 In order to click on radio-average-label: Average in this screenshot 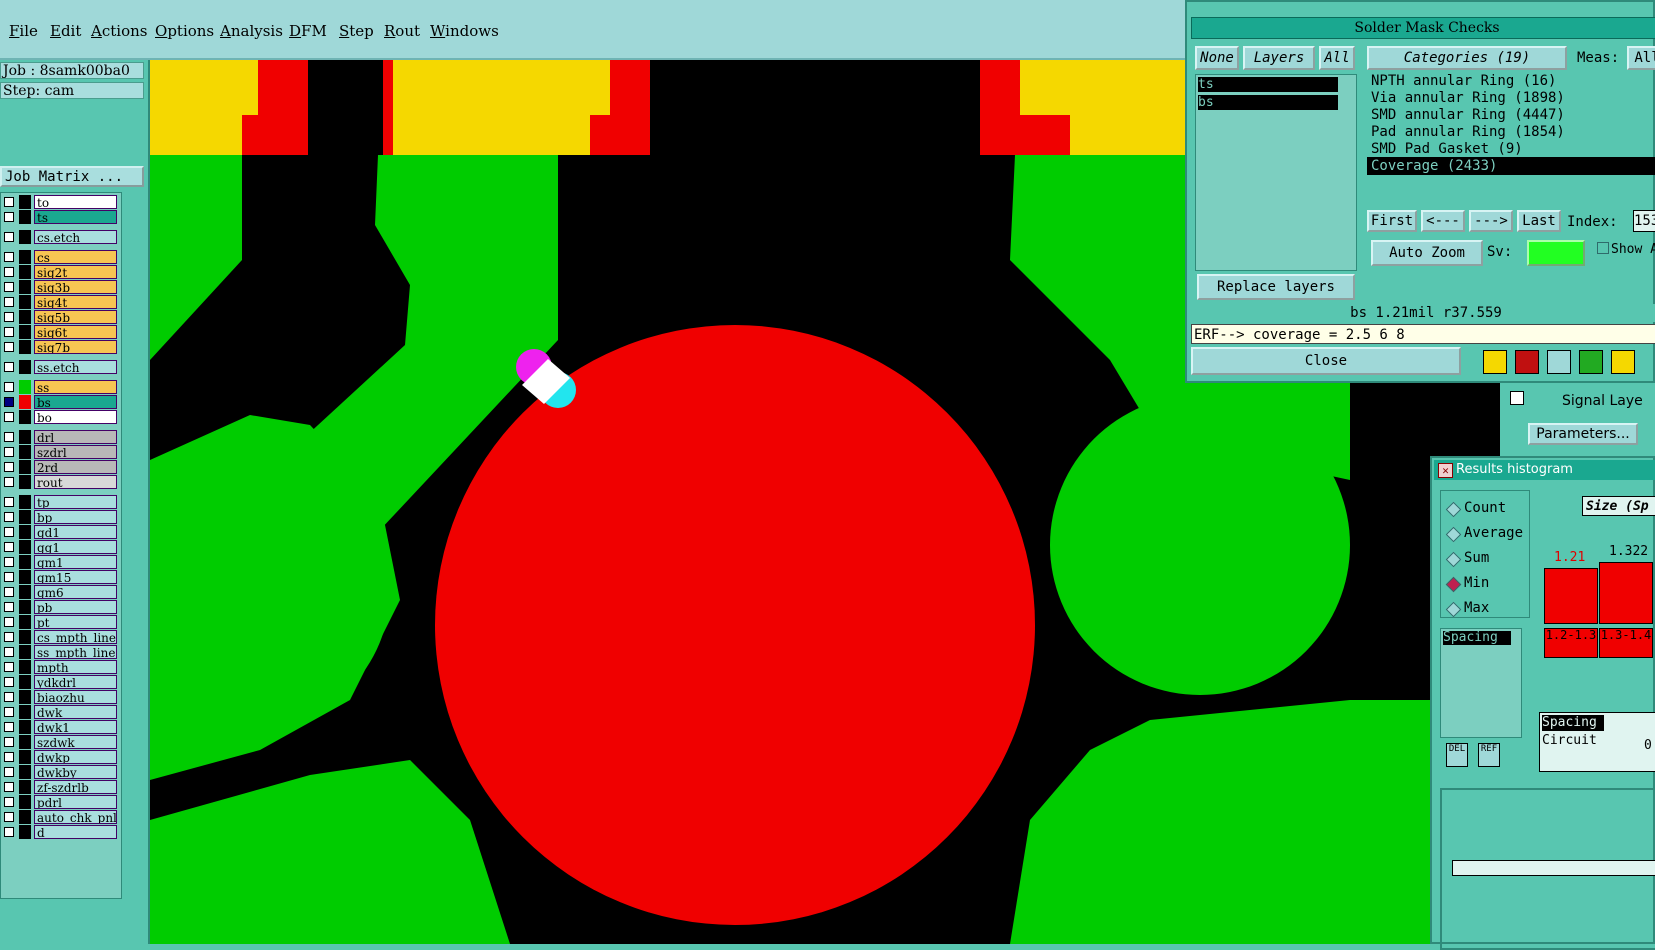, I will do `click(1493, 533)`.